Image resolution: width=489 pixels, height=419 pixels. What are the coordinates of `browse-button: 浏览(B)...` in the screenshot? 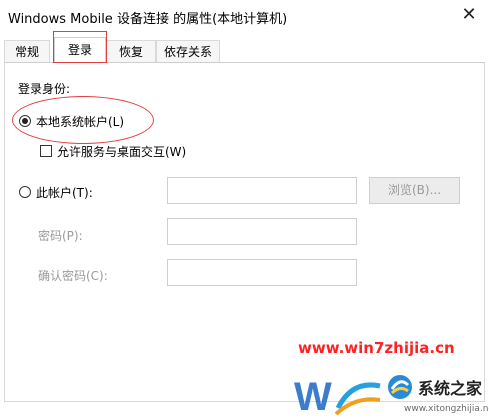 It's located at (414, 190).